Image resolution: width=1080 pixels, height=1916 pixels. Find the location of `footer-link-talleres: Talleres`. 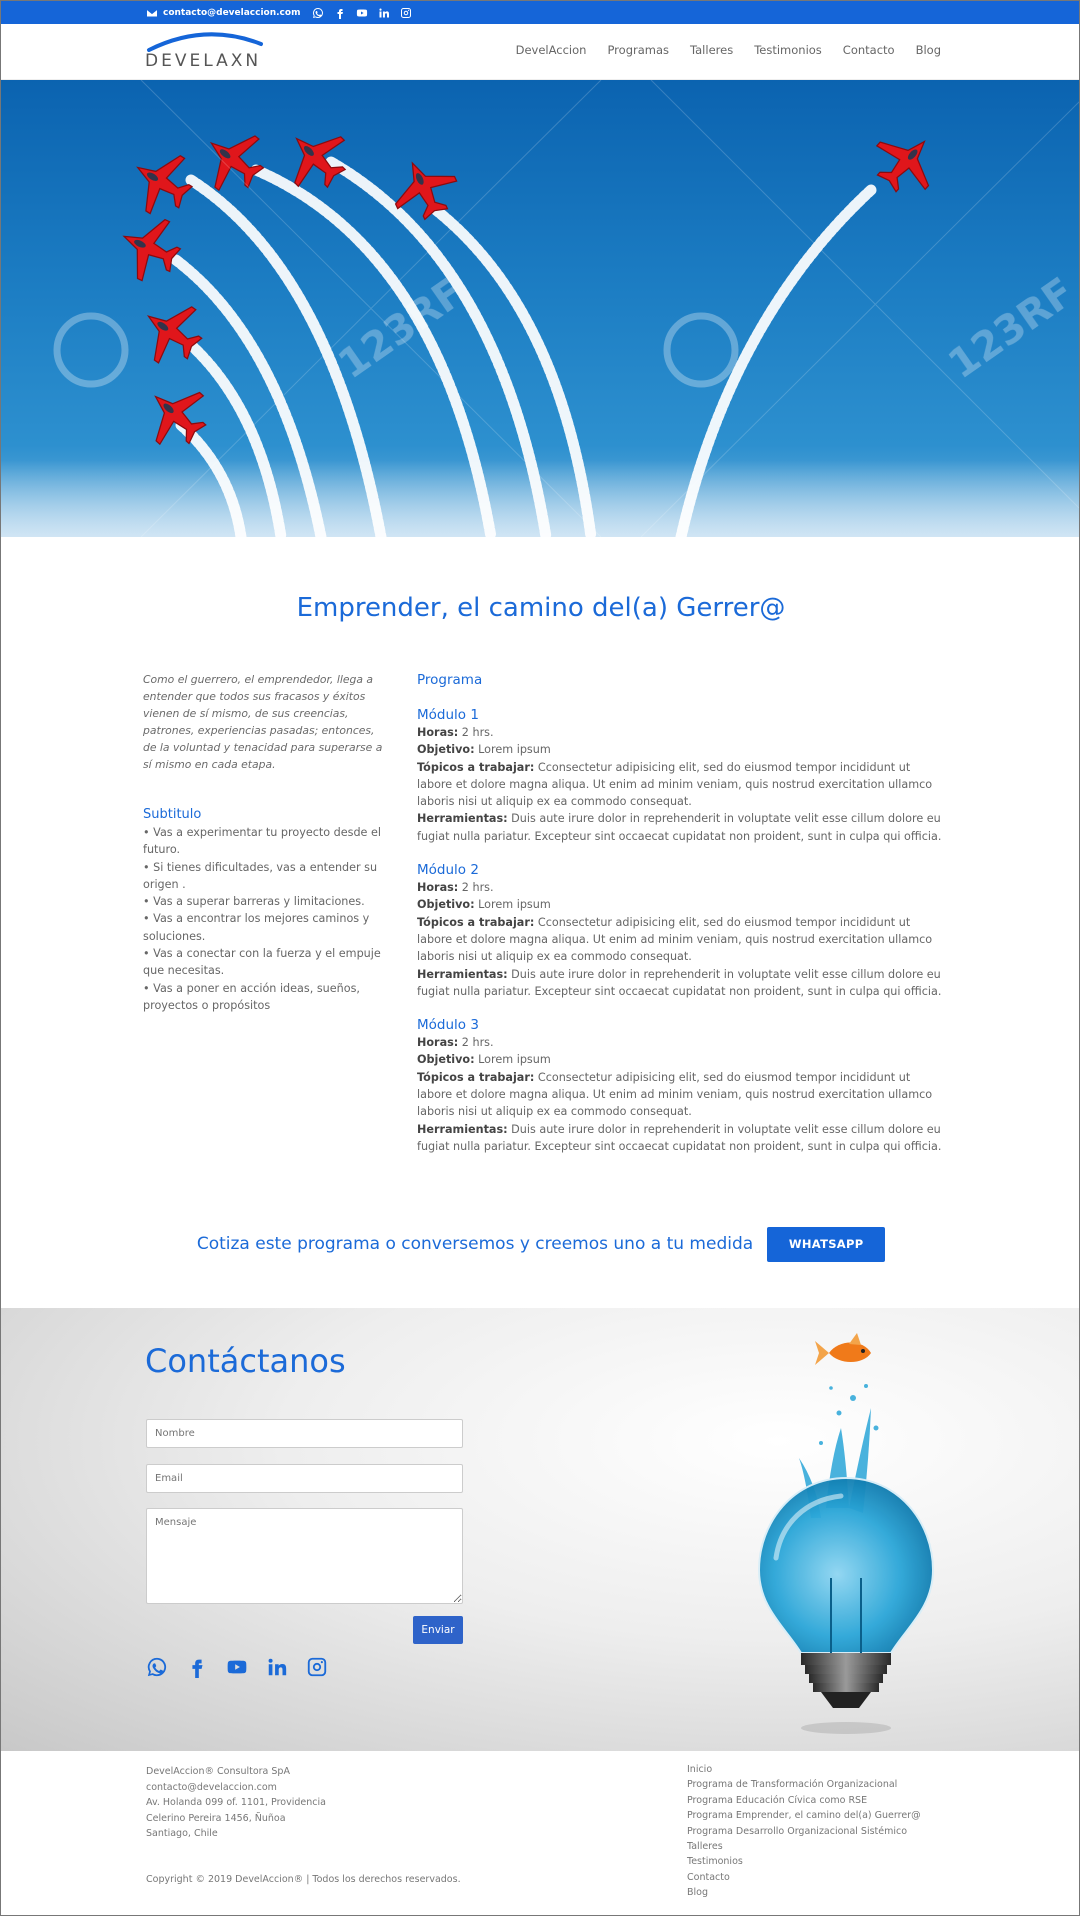

footer-link-talleres: Talleres is located at coordinates (804, 1846).